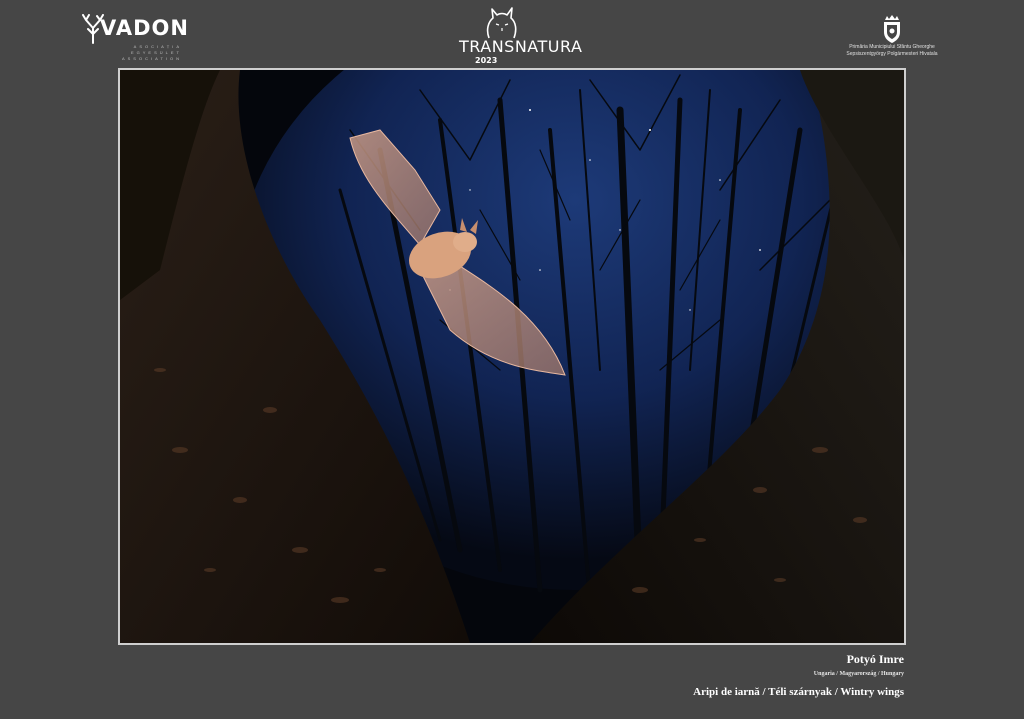 The width and height of the screenshot is (1024, 719). I want to click on transnatura-logo: TRANSNATURA 2023, so click(518, 36).